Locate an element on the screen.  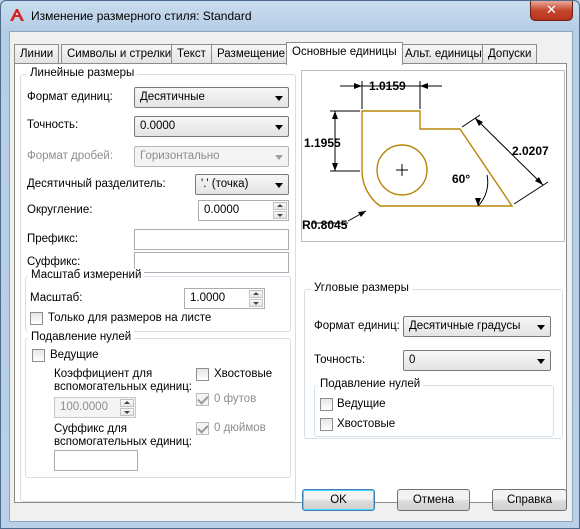
angular-precision-label: Точность: is located at coordinates (340, 360).